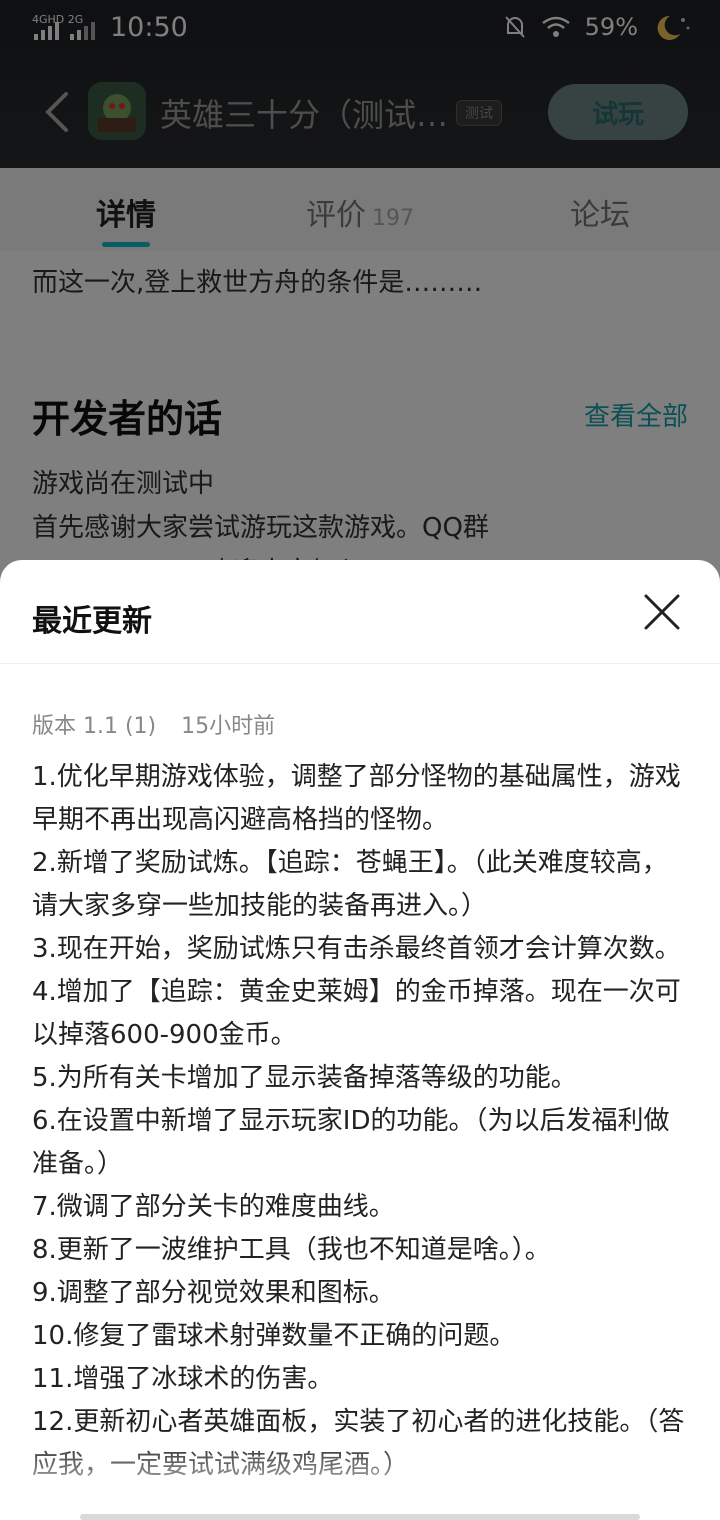 This screenshot has height=1520, width=720. I want to click on note-item: 9.调整了部分视觉效果和图标。, so click(213, 1293).